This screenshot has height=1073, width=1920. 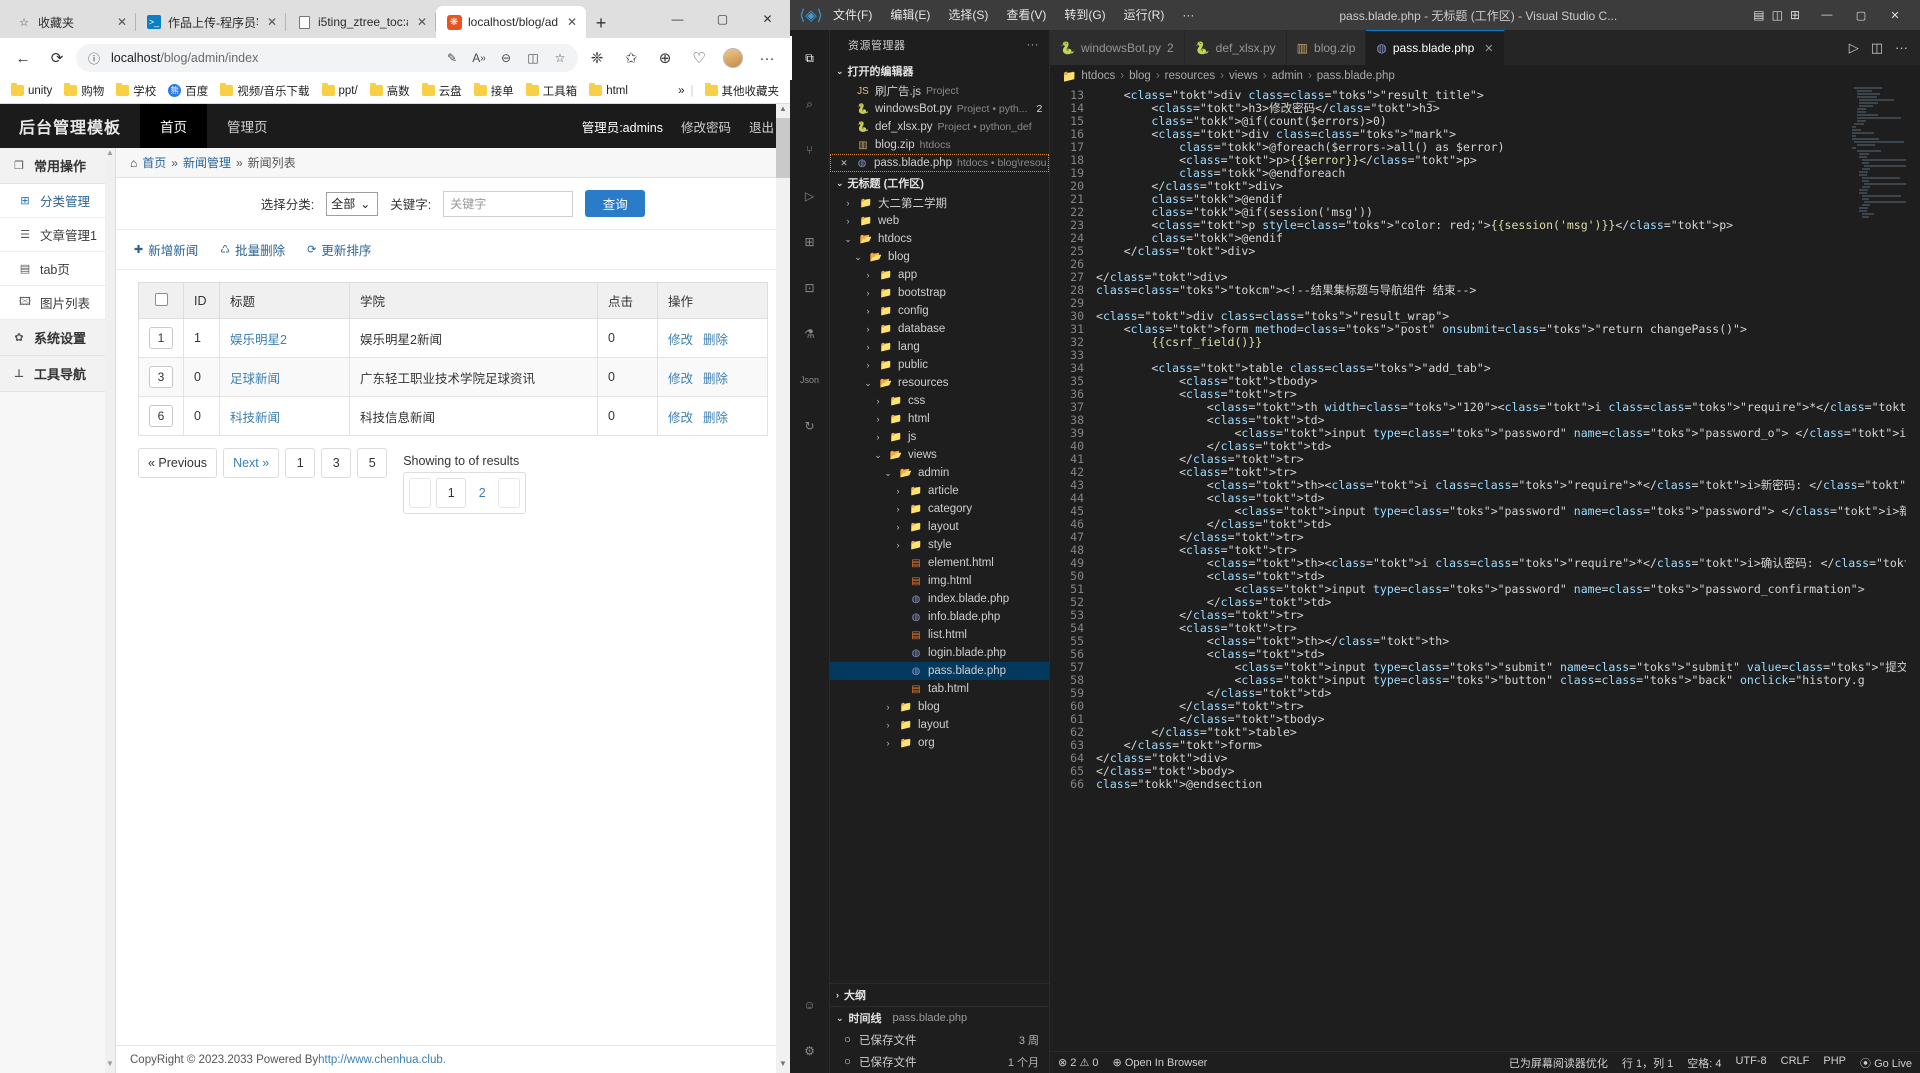 I want to click on more-icon: ···, so click(x=1901, y=47).